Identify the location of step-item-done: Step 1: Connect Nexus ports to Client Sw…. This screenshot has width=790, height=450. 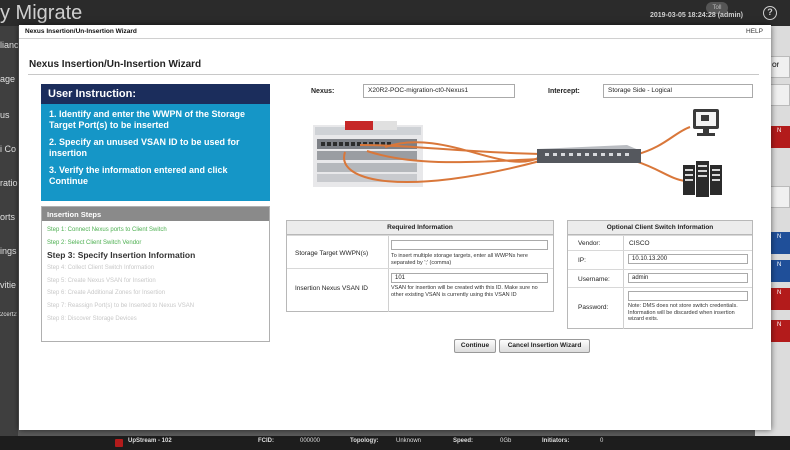
(107, 230).